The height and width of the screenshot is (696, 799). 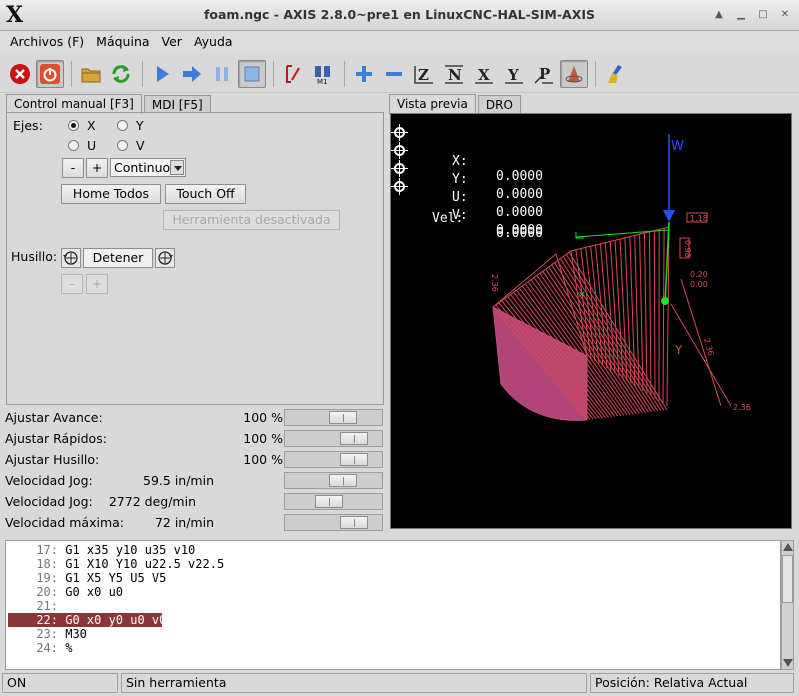 I want to click on jog-plus-button: +, so click(x=97, y=168).